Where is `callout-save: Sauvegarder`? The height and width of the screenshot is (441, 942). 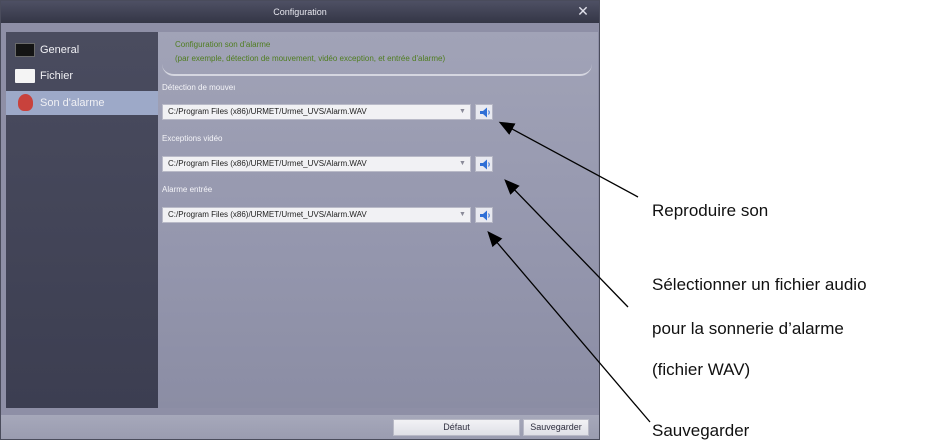
callout-save: Sauvegarder is located at coordinates (701, 430).